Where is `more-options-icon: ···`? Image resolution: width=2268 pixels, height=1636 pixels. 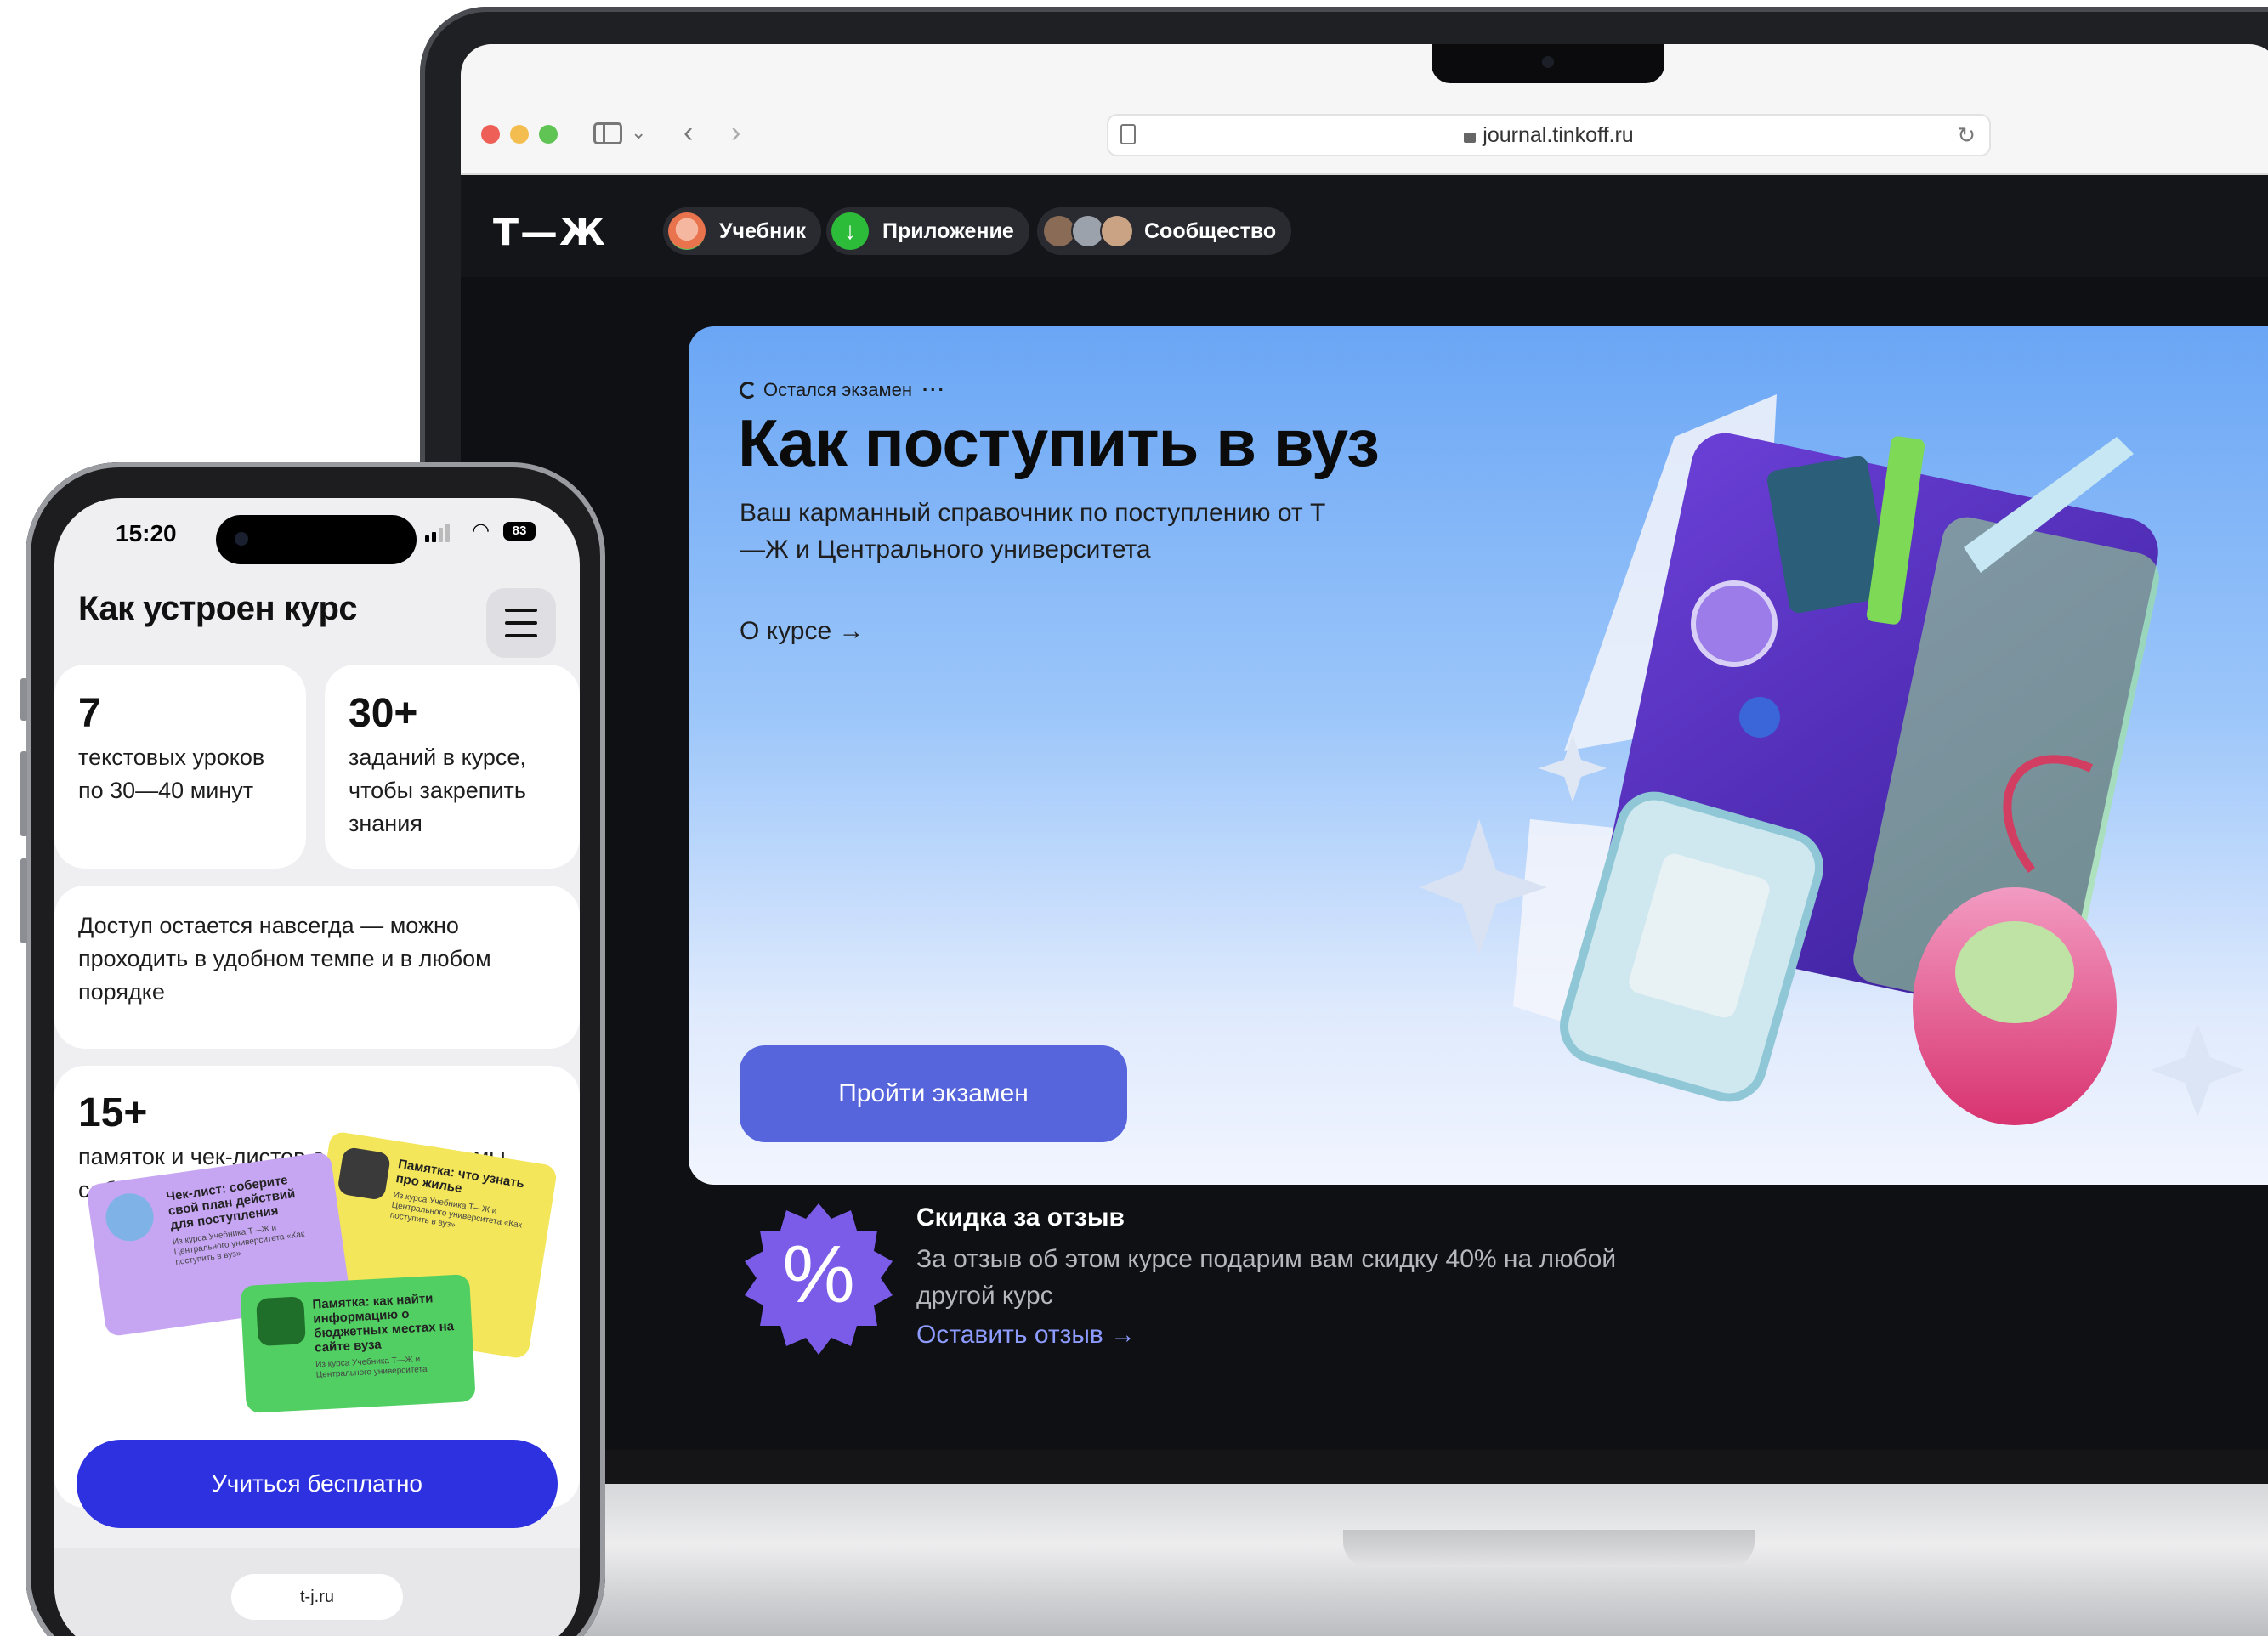 more-options-icon: ··· is located at coordinates (934, 389).